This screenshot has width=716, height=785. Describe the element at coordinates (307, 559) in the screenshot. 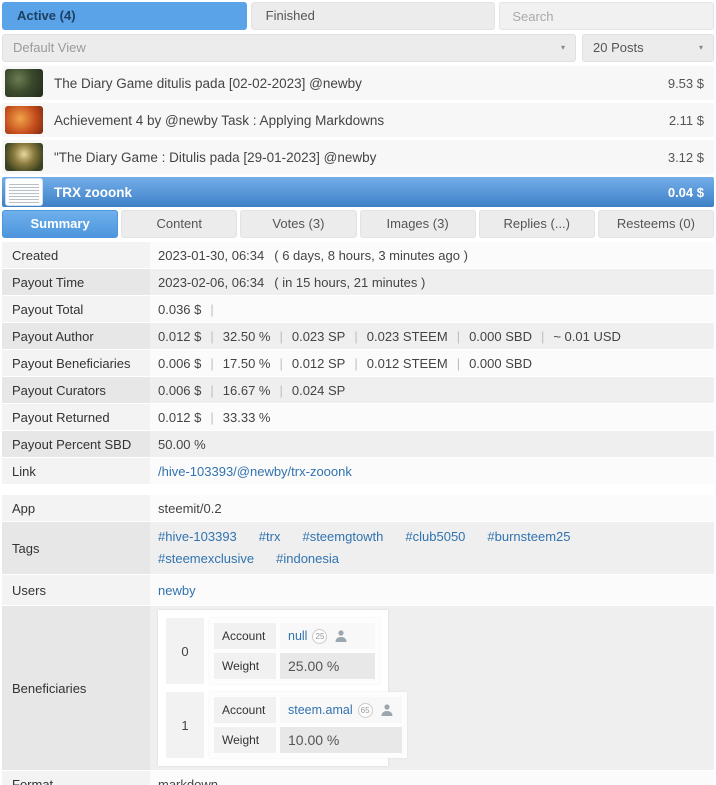

I see `tag-link: #indonesia` at that location.